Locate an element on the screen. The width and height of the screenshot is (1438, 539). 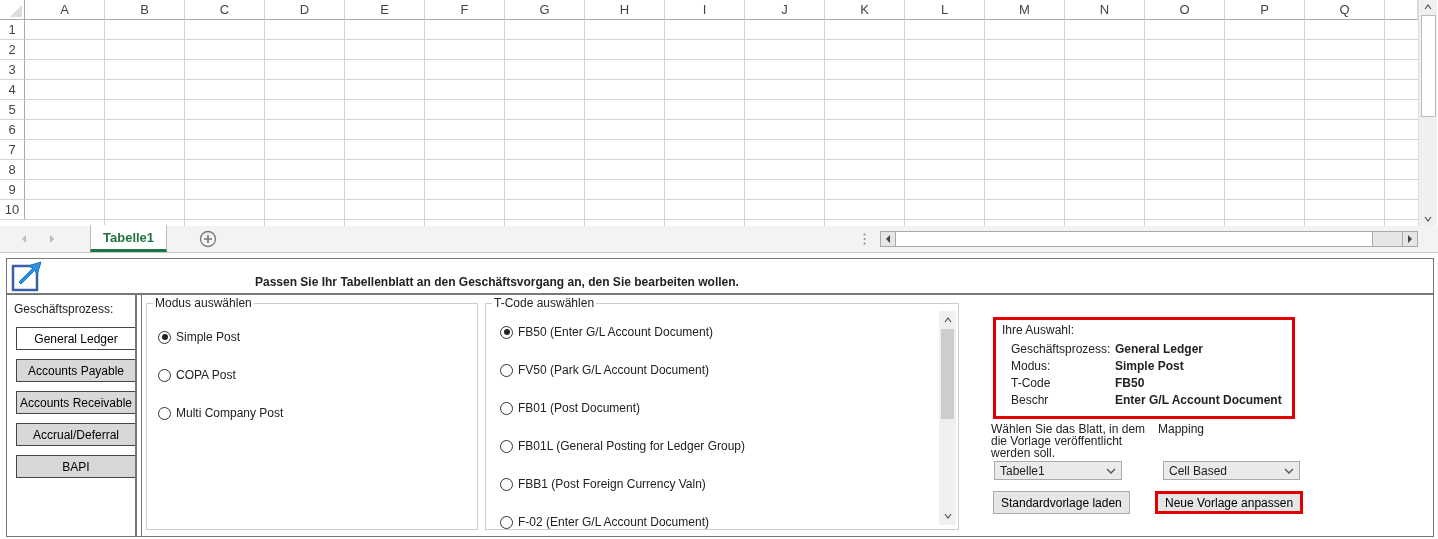
sheet-tab: Tabelle1 is located at coordinates (129, 238).